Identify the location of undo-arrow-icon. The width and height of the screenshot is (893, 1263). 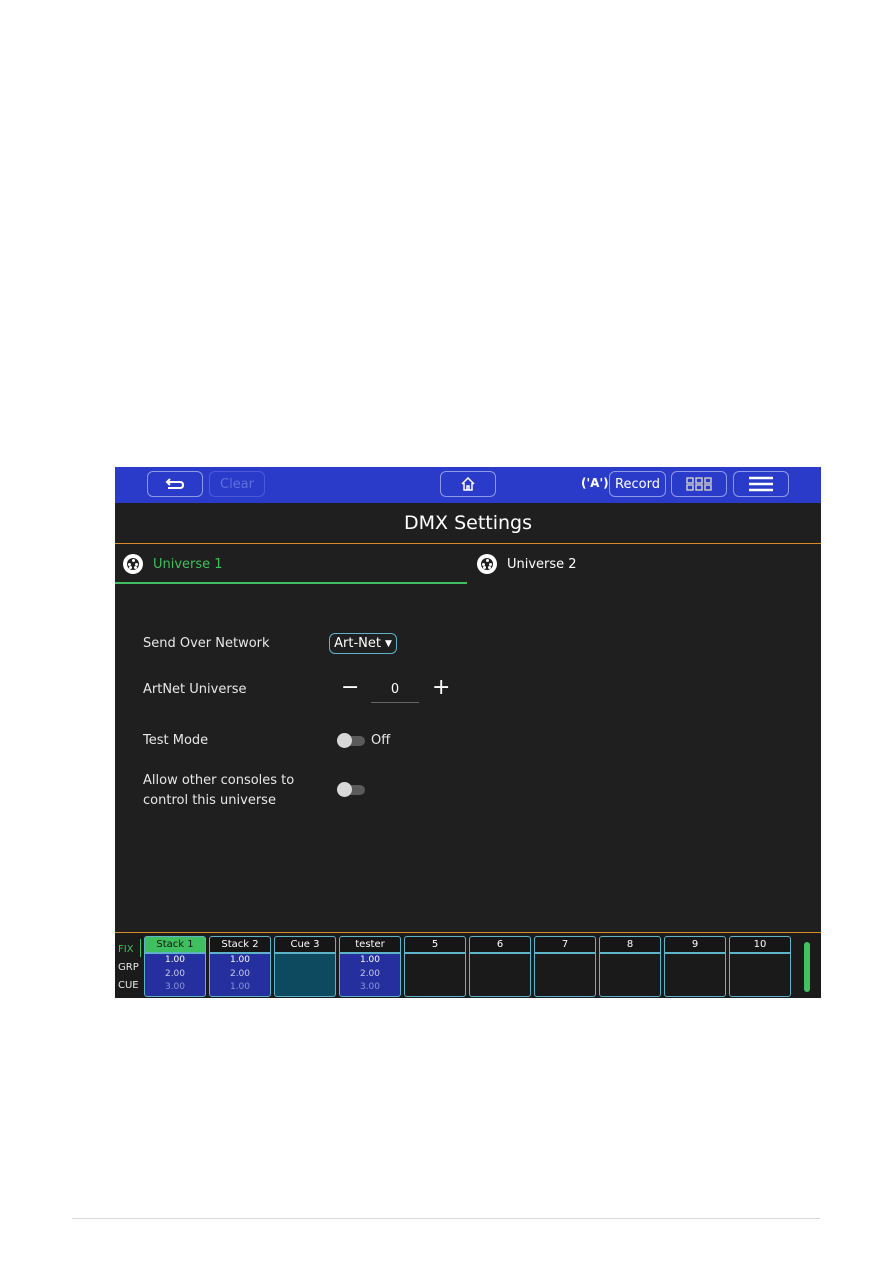
(175, 483).